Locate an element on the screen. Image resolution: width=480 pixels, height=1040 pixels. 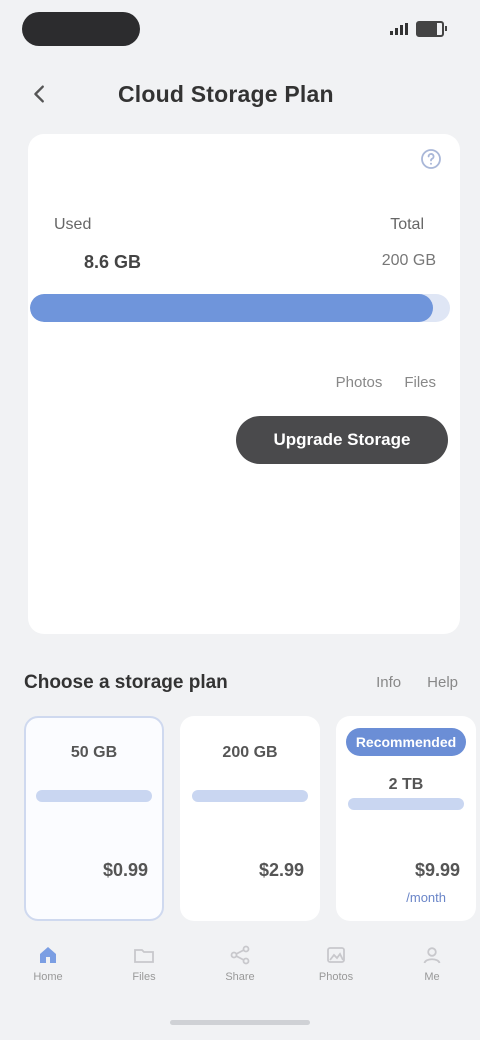
tab-label: Home is located at coordinates (48, 977).